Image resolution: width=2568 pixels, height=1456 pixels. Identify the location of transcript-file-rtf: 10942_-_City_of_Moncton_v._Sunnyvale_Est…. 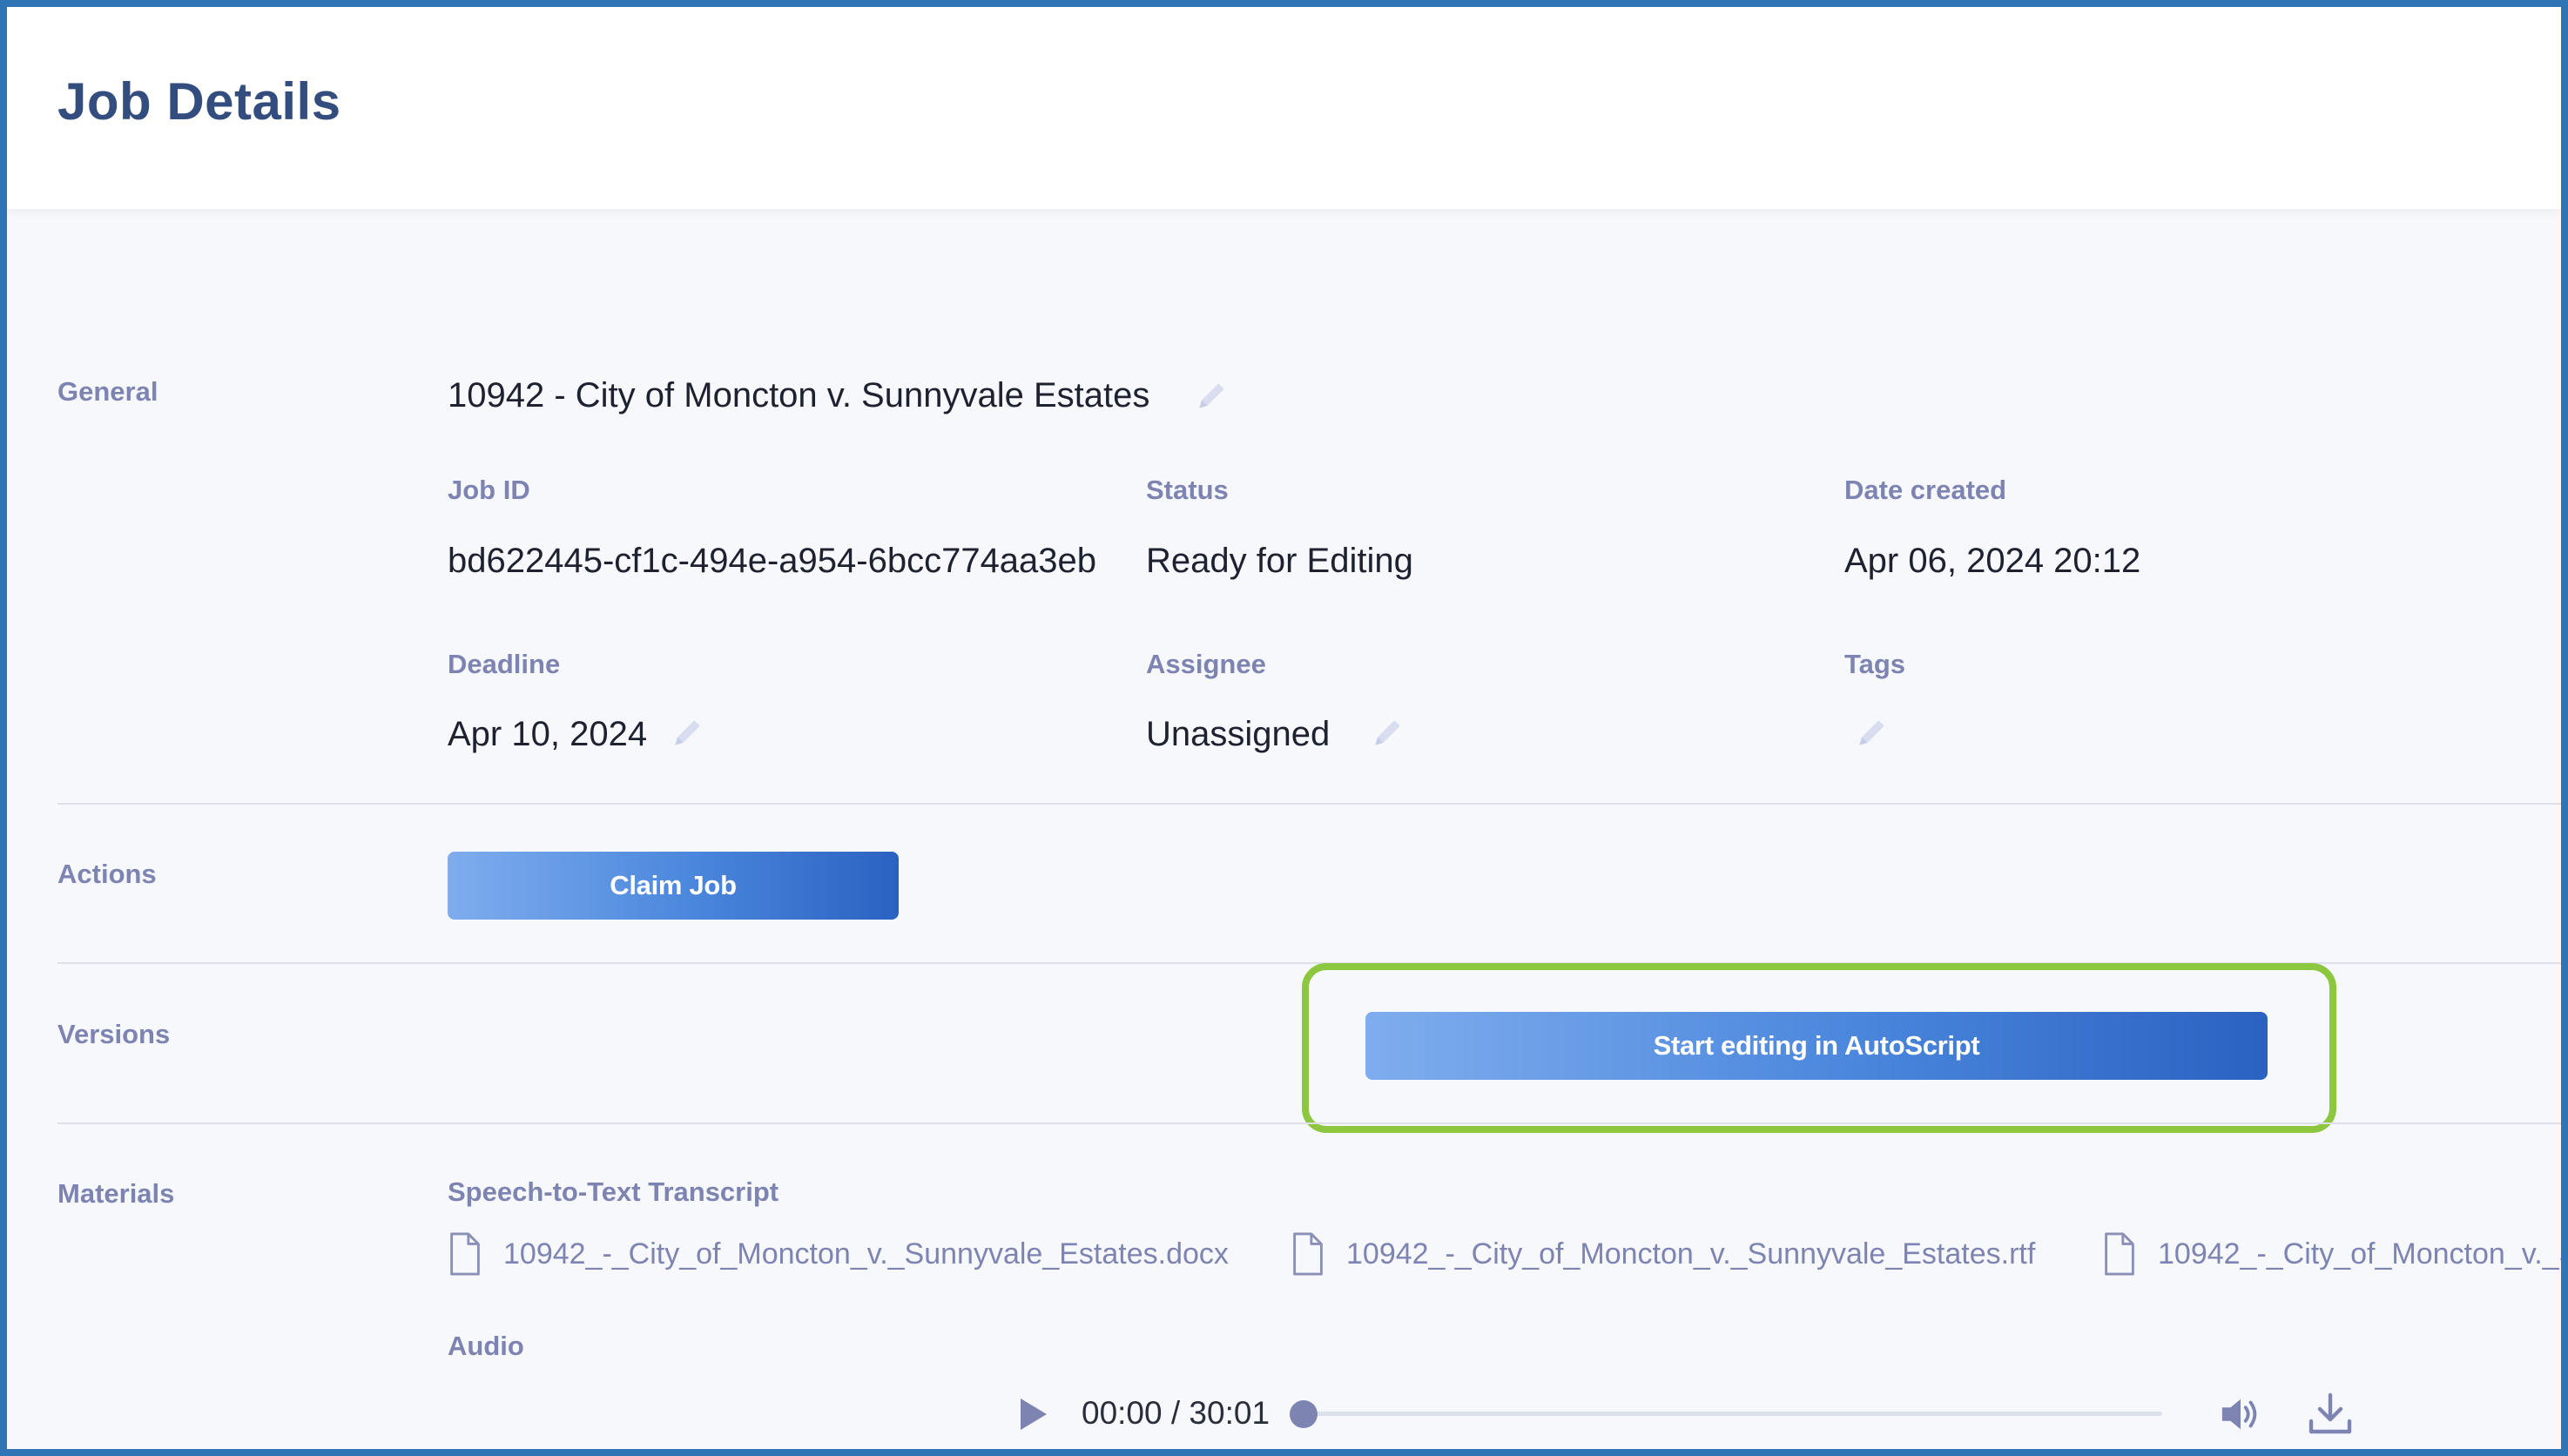
(1663, 1254).